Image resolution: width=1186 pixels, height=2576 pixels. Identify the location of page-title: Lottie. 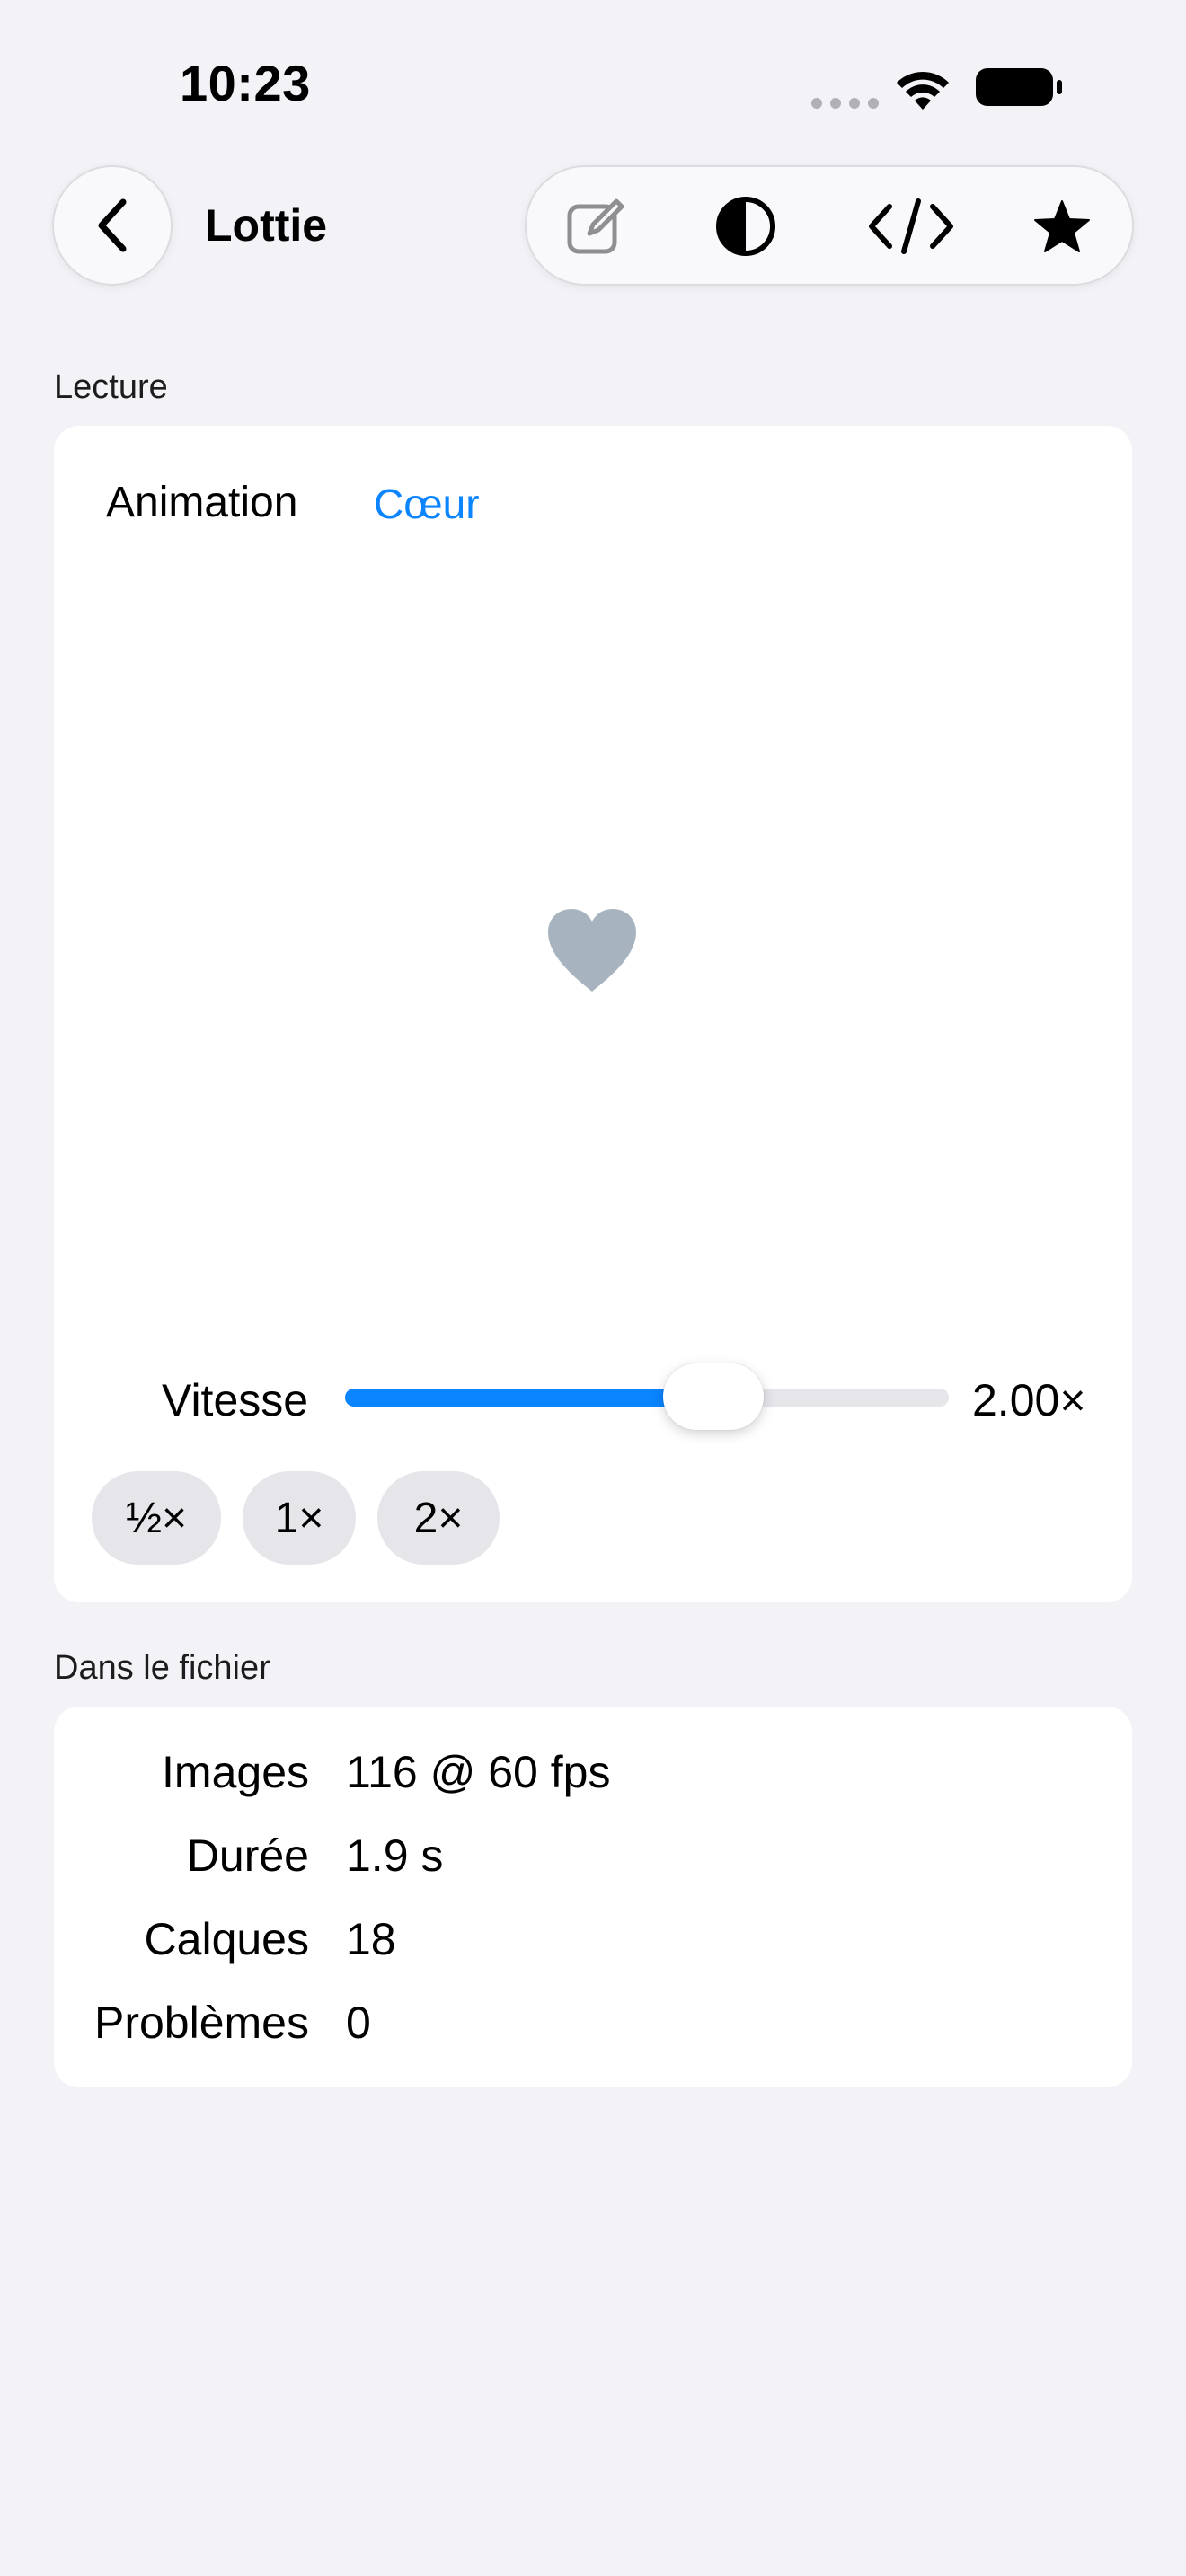
(266, 225).